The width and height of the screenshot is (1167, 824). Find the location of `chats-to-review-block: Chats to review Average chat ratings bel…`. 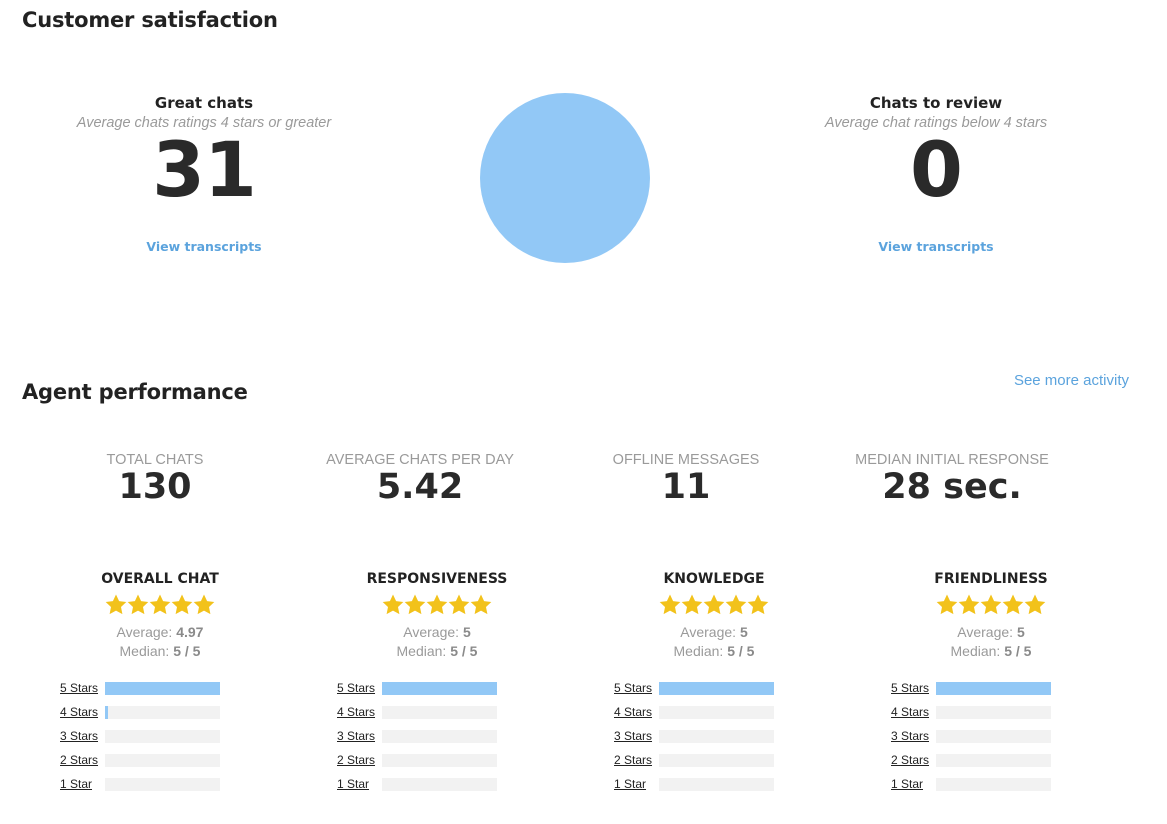

chats-to-review-block: Chats to review Average chat ratings bel… is located at coordinates (936, 174).